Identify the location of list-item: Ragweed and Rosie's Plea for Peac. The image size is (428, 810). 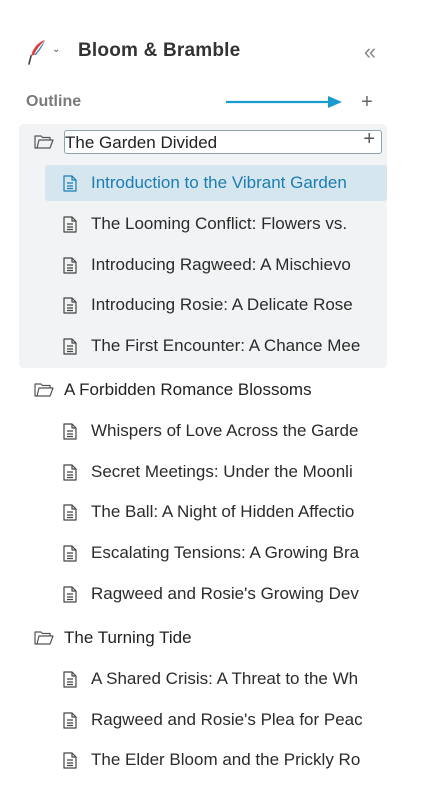
(214, 720).